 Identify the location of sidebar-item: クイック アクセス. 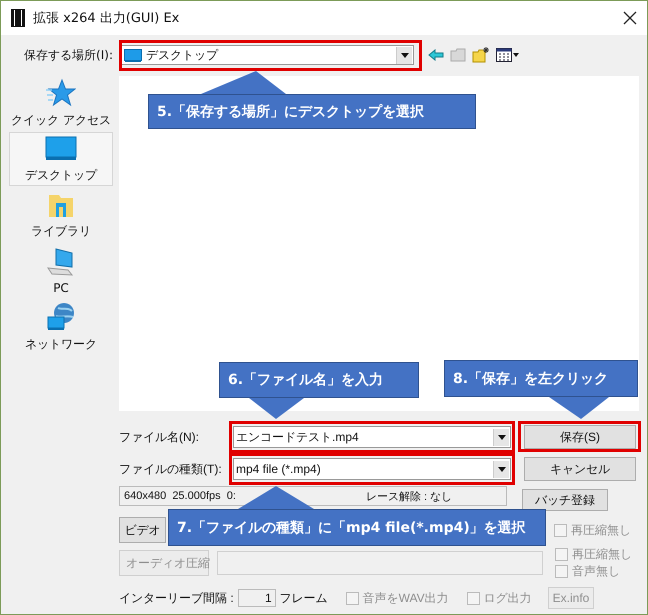
(61, 103).